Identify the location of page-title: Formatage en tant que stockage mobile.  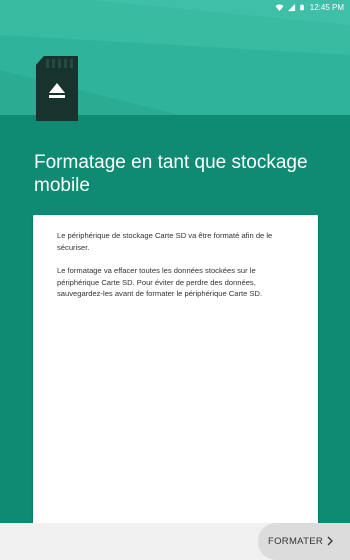
(171, 174).